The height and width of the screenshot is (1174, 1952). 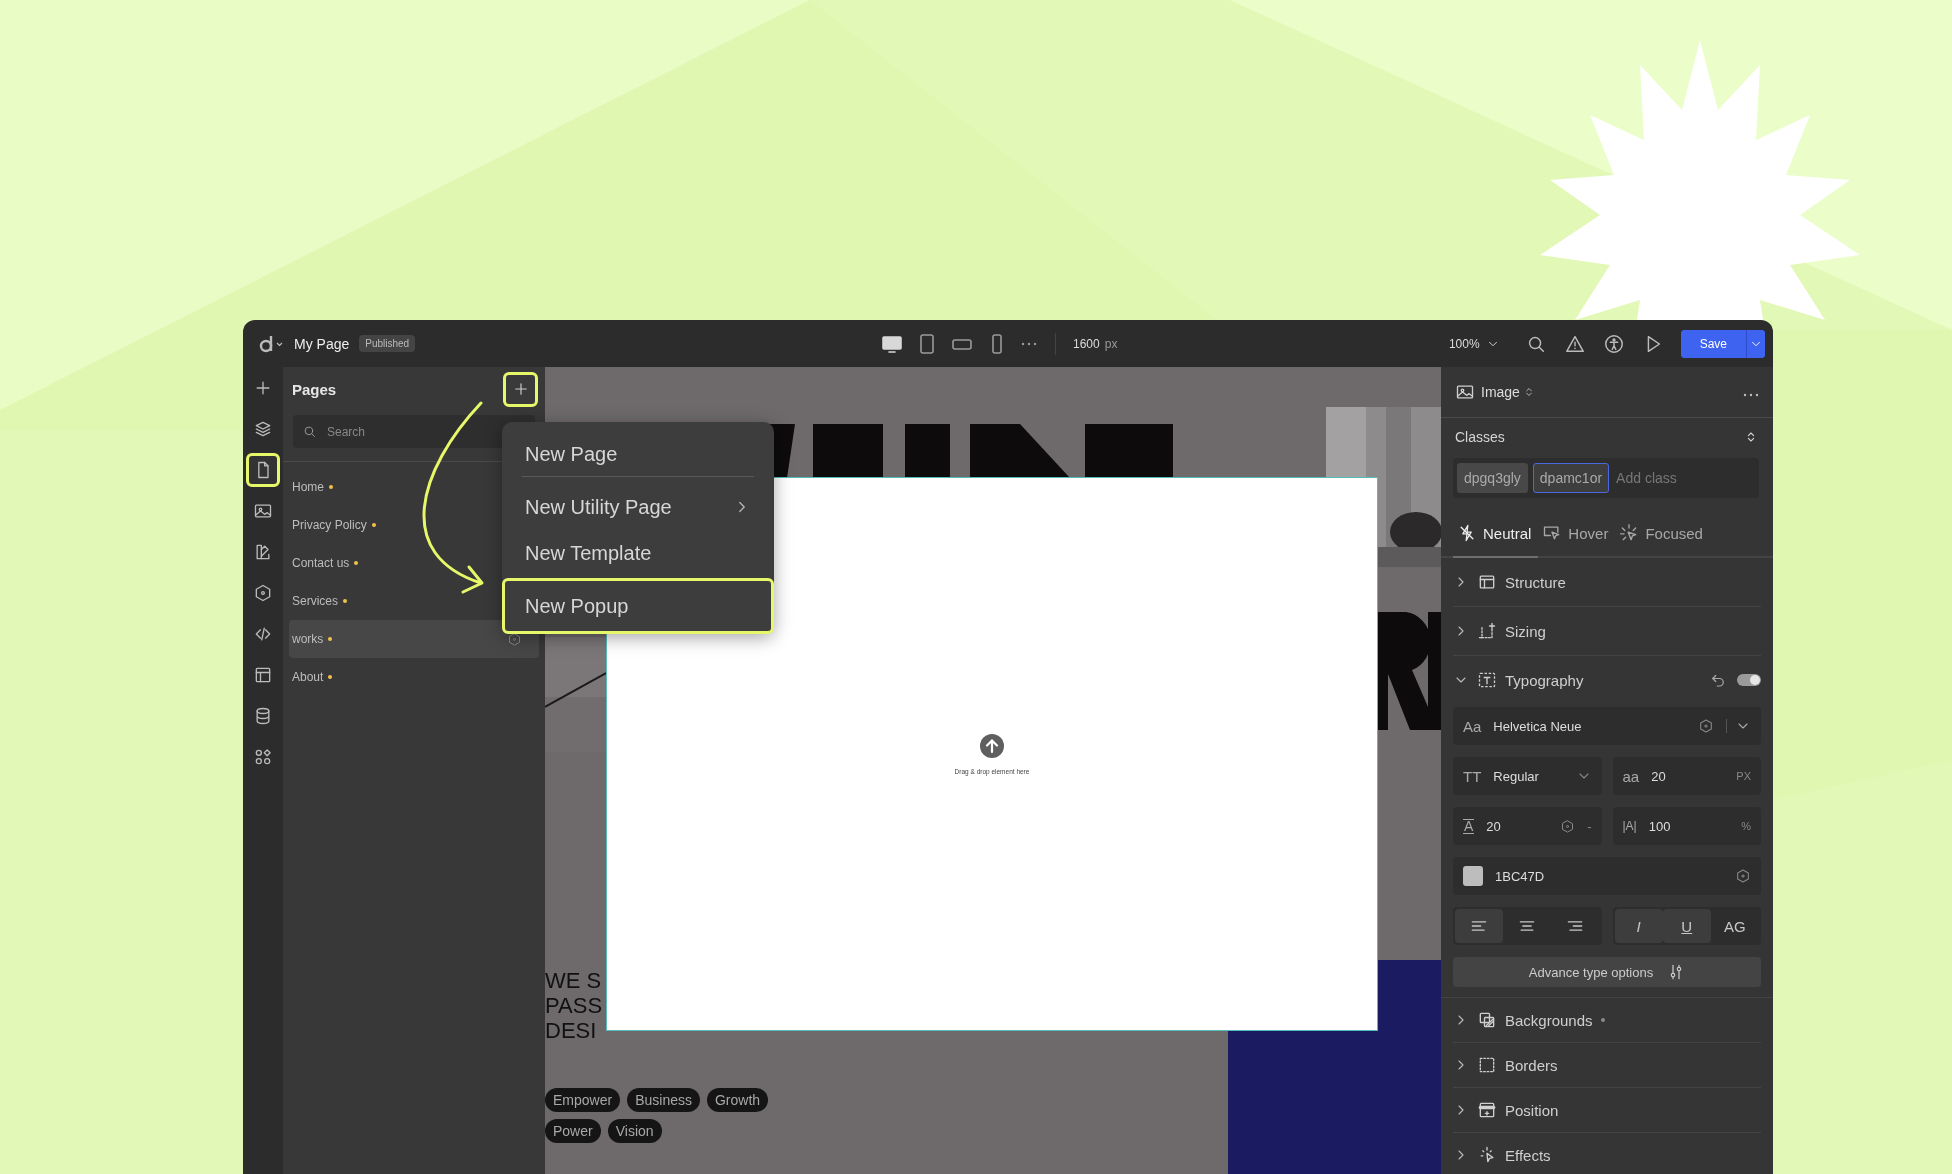 I want to click on section-header: Typography, so click(x=1607, y=680).